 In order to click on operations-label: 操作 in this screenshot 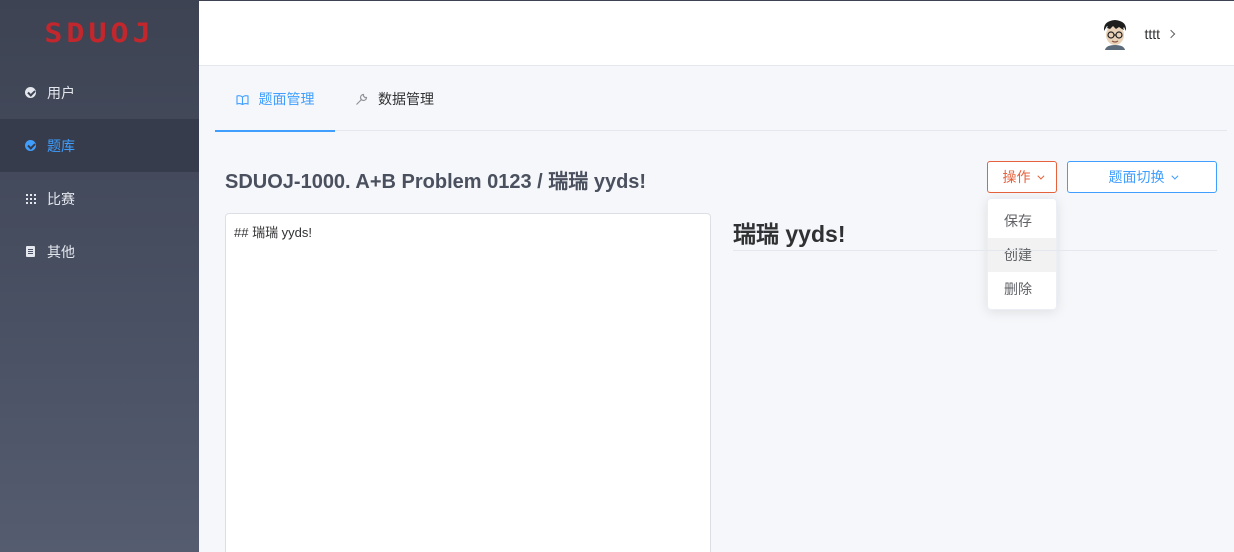, I will do `click(1016, 177)`.